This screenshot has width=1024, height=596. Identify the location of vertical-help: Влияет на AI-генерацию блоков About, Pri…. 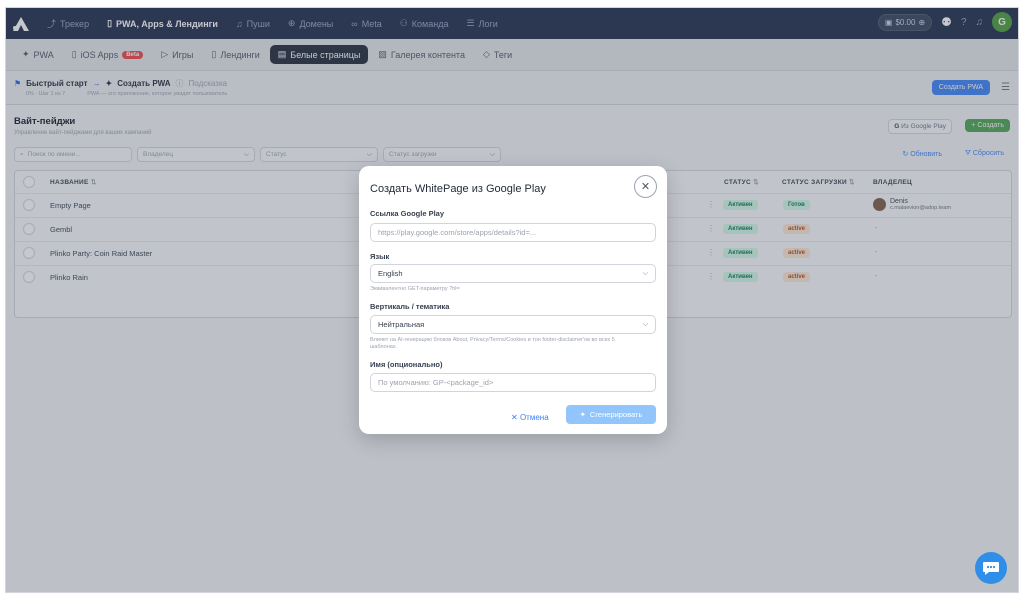
(492, 343).